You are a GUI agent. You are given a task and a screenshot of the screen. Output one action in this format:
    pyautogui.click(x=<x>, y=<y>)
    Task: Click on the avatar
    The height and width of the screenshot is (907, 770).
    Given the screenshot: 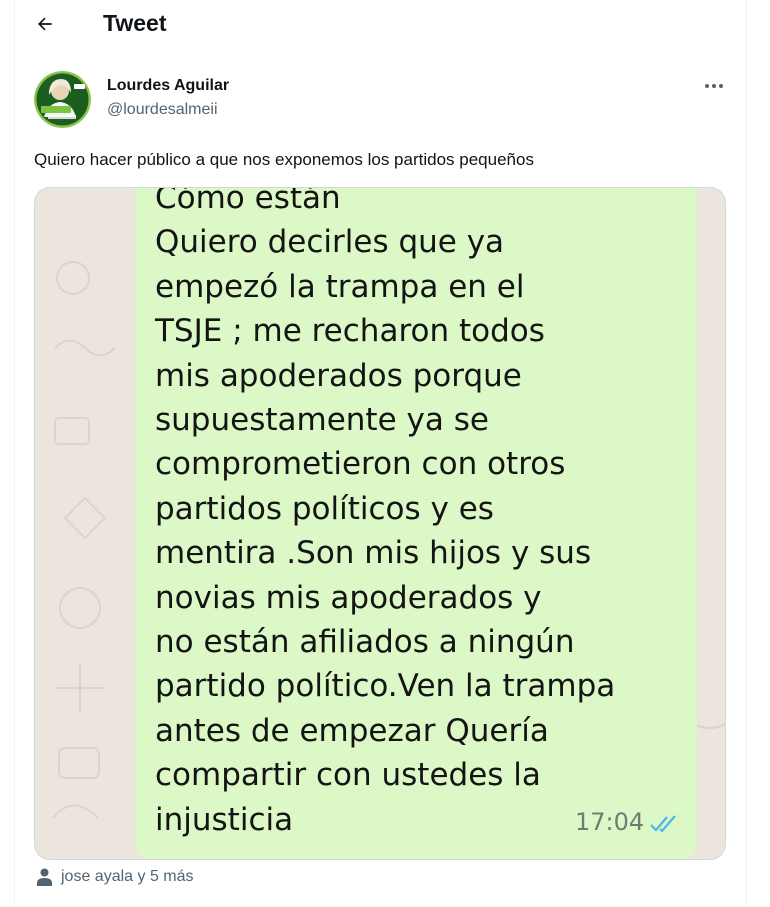 What is the action you would take?
    pyautogui.click(x=62, y=99)
    